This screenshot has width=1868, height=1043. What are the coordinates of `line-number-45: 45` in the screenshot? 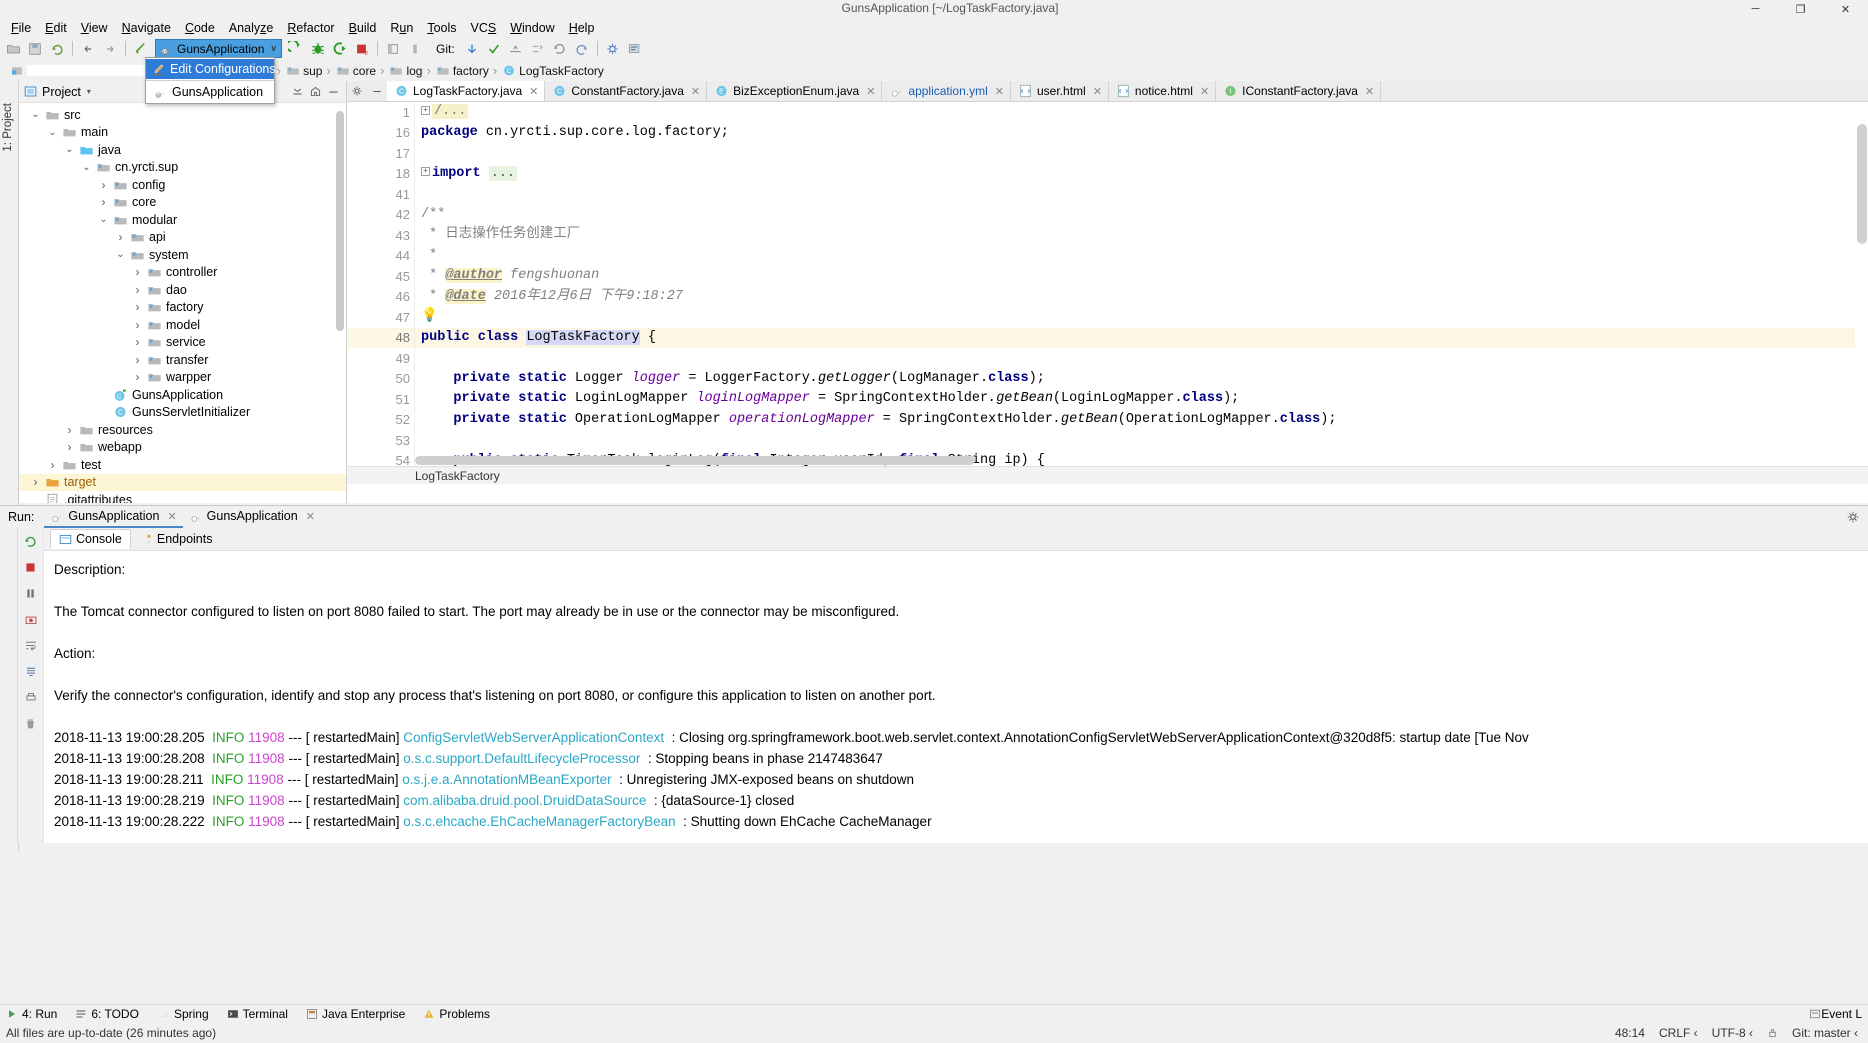 It's located at (380, 276).